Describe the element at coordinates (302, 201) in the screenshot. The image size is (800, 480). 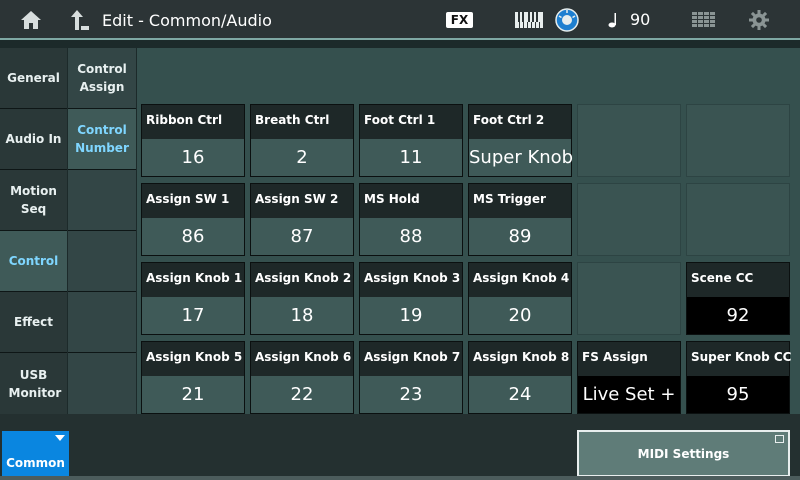
I see `param-label: Assign SW 2` at that location.